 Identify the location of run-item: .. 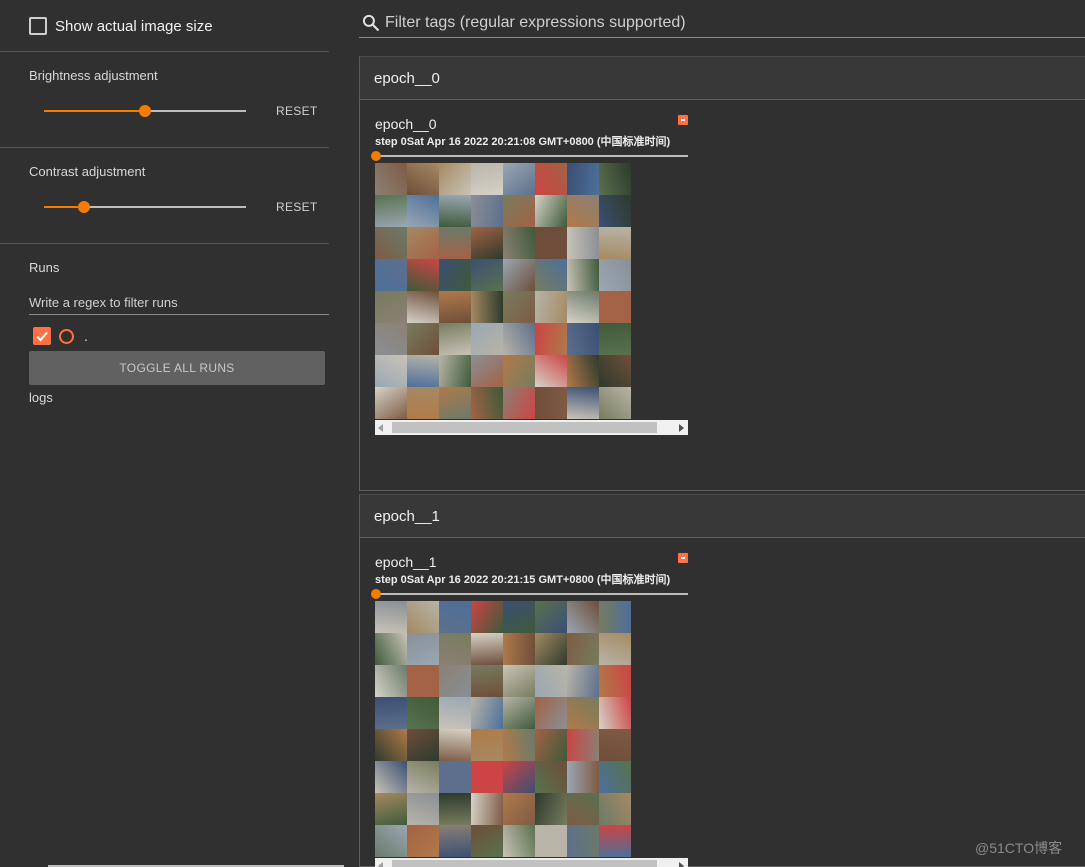
(60, 336).